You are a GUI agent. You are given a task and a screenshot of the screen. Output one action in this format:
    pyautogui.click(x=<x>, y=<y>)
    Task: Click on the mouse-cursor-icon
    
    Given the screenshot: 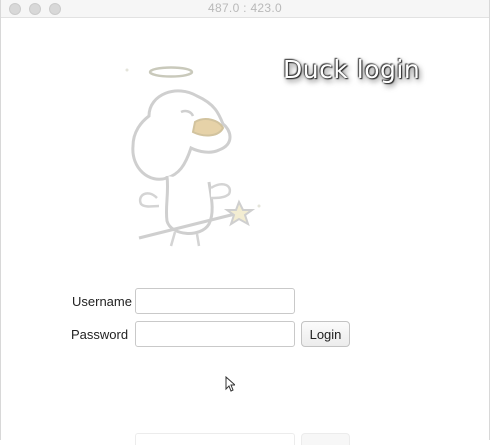 What is the action you would take?
    pyautogui.click(x=230, y=384)
    